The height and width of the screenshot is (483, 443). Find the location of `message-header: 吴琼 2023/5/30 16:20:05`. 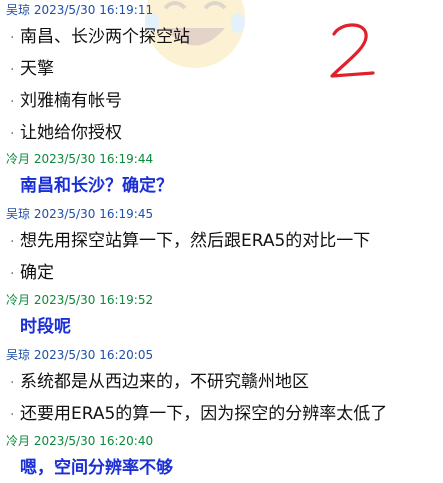

message-header: 吴琼 2023/5/30 16:20:05 is located at coordinates (79, 355).